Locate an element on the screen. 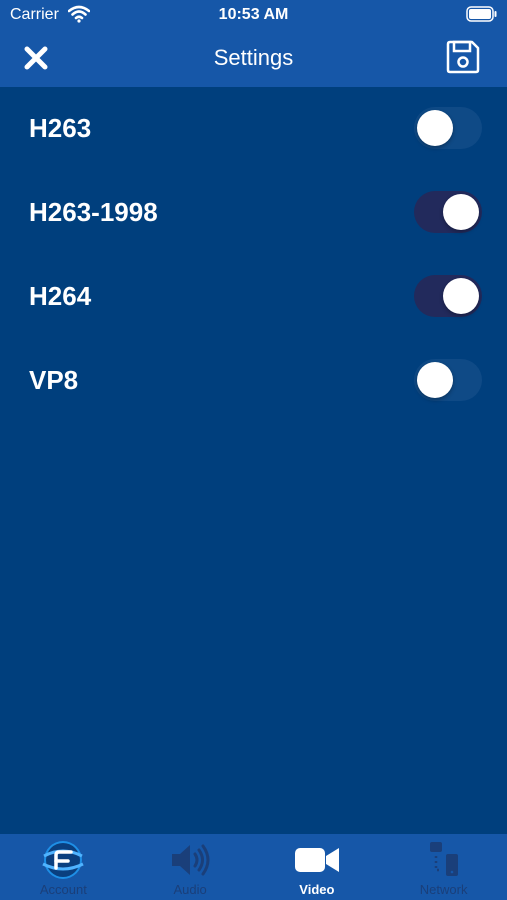 The height and width of the screenshot is (900, 507). codec-row-h264: H264 is located at coordinates (253, 297).